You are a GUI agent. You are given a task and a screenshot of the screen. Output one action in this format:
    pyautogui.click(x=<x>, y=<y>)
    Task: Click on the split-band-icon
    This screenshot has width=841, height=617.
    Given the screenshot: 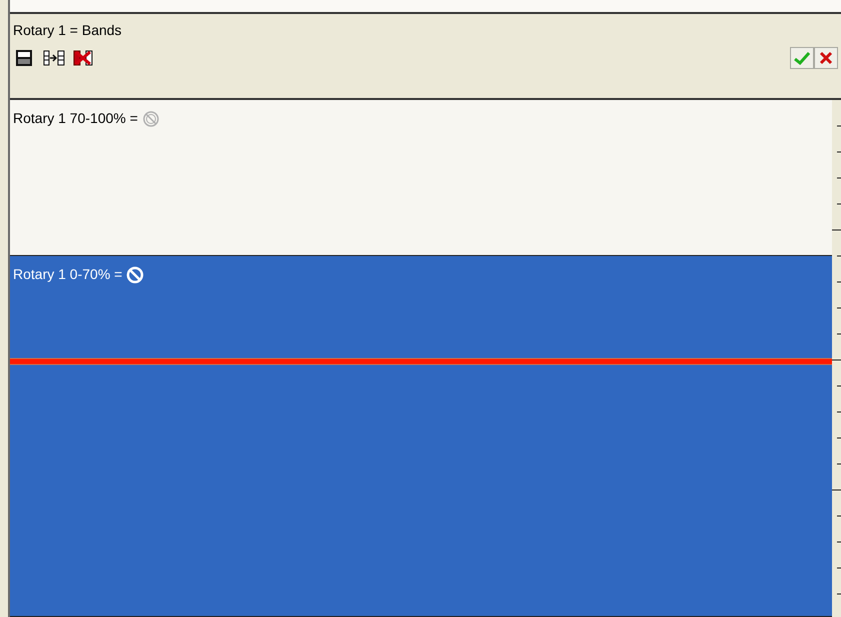 What is the action you would take?
    pyautogui.click(x=24, y=58)
    